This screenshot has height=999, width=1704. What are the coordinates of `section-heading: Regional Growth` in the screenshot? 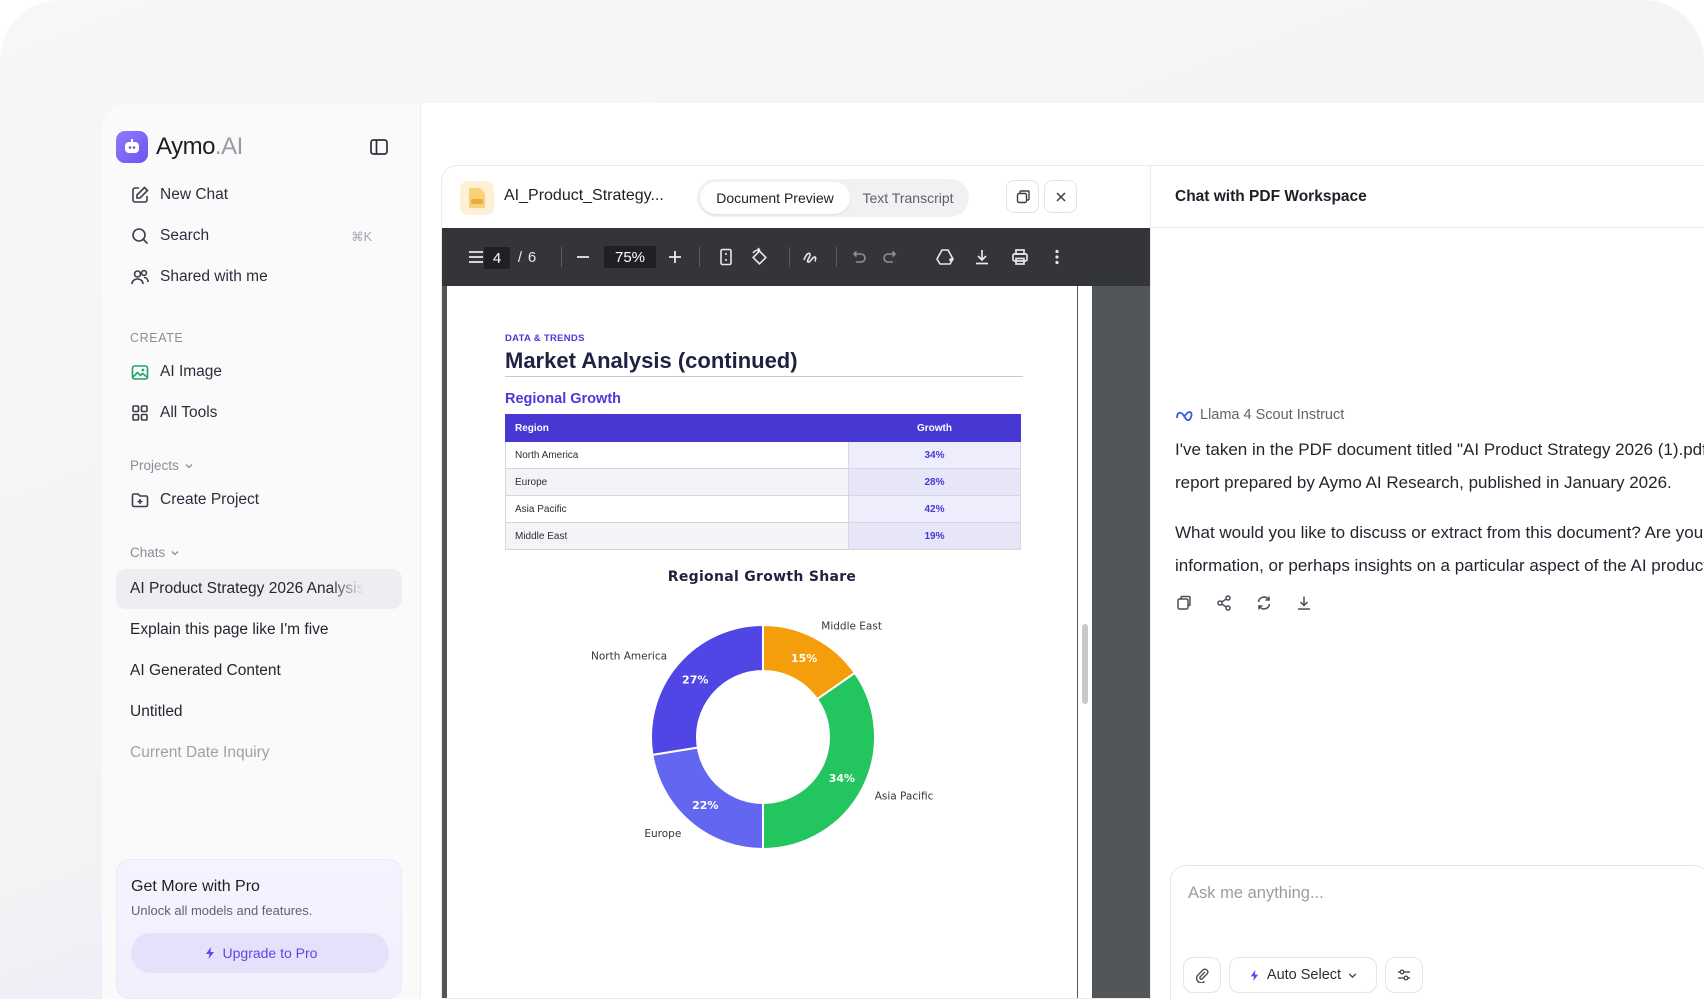 It's located at (563, 399).